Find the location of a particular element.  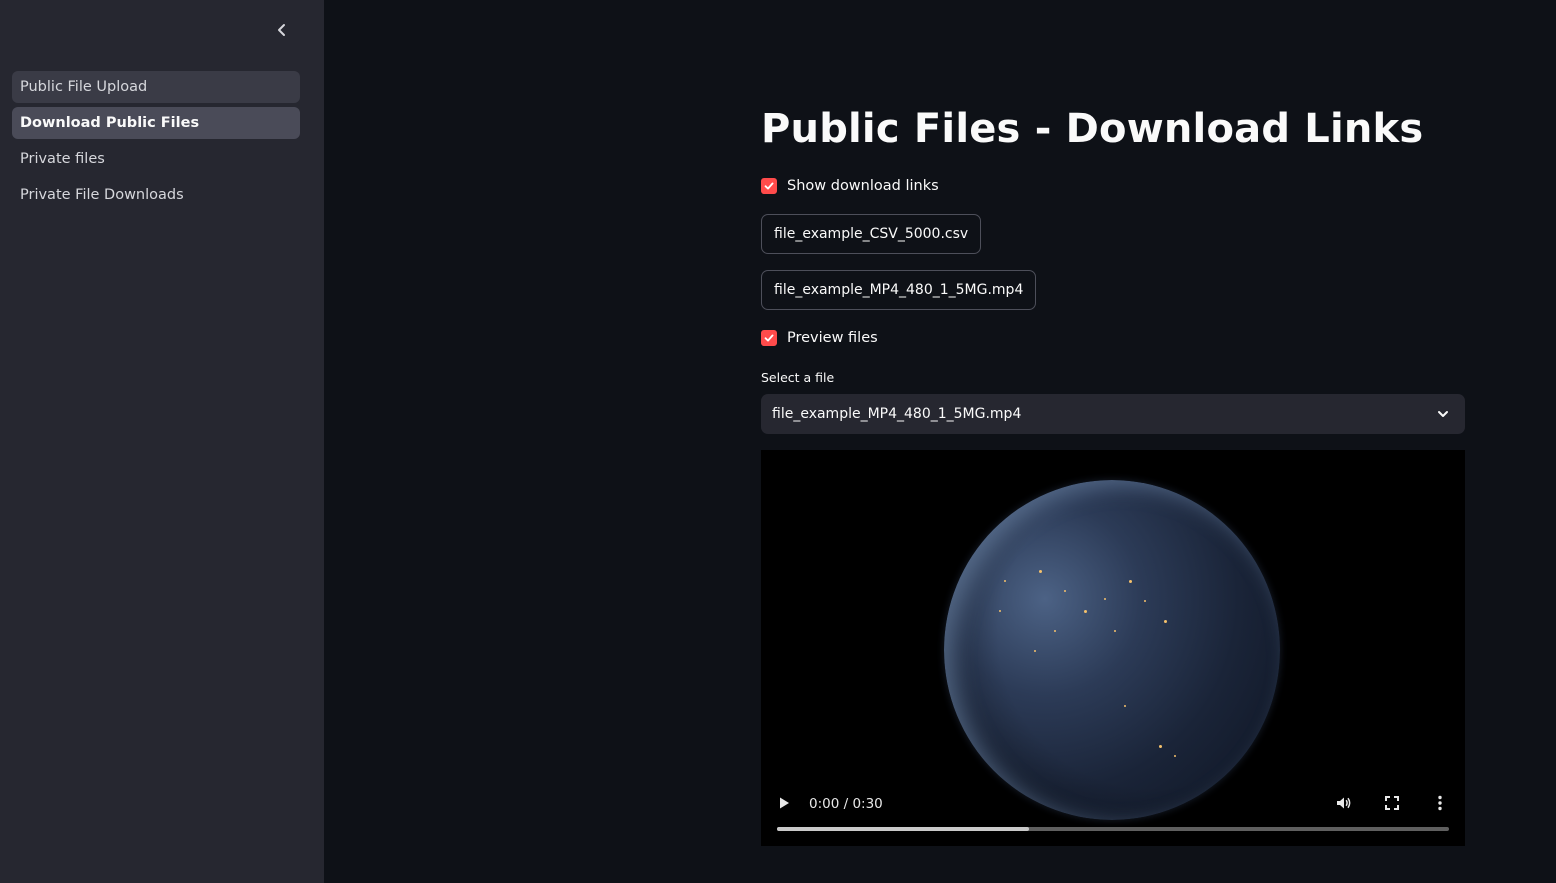

fullscreen-icon is located at coordinates (1392, 805).